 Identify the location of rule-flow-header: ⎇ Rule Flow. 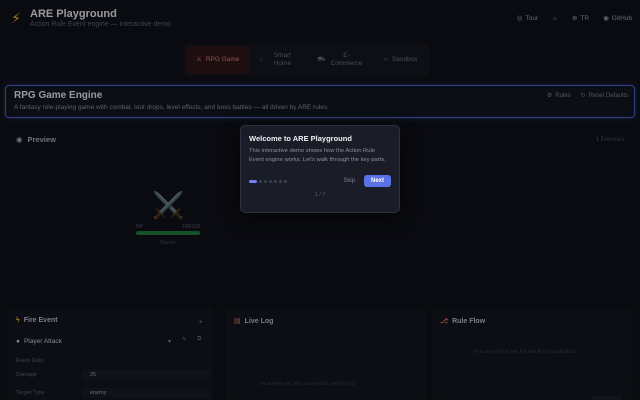
(463, 321).